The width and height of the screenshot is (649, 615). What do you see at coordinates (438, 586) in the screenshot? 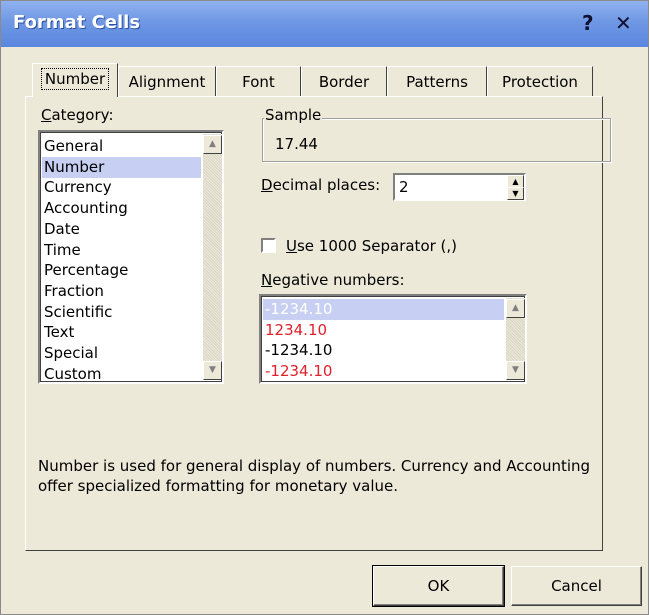
I see `ok-button: OK` at bounding box center [438, 586].